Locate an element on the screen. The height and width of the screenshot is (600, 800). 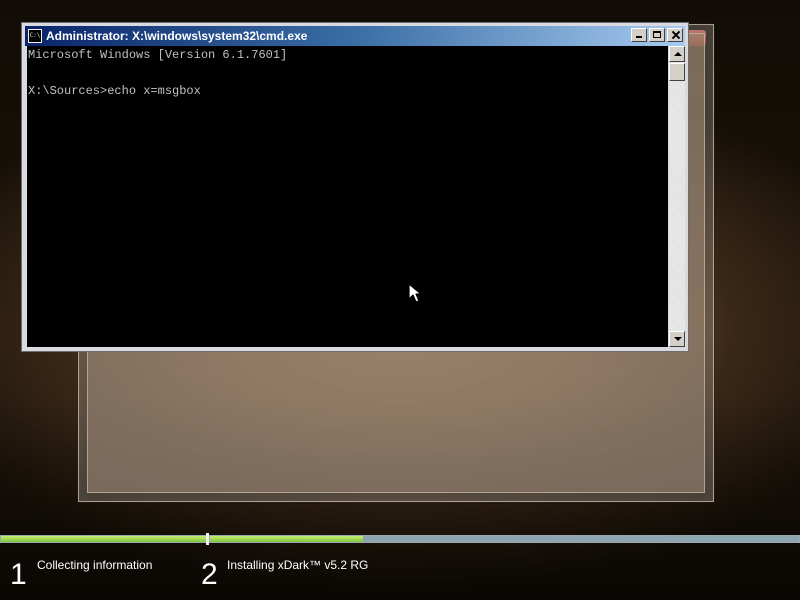
setup-progress-bar is located at coordinates (400, 539).